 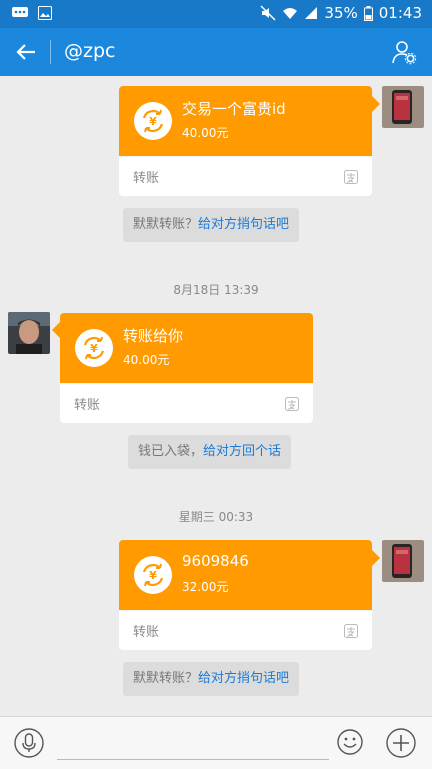 What do you see at coordinates (216, 290) in the screenshot?
I see `timestamp: 8月18日 13:39` at bounding box center [216, 290].